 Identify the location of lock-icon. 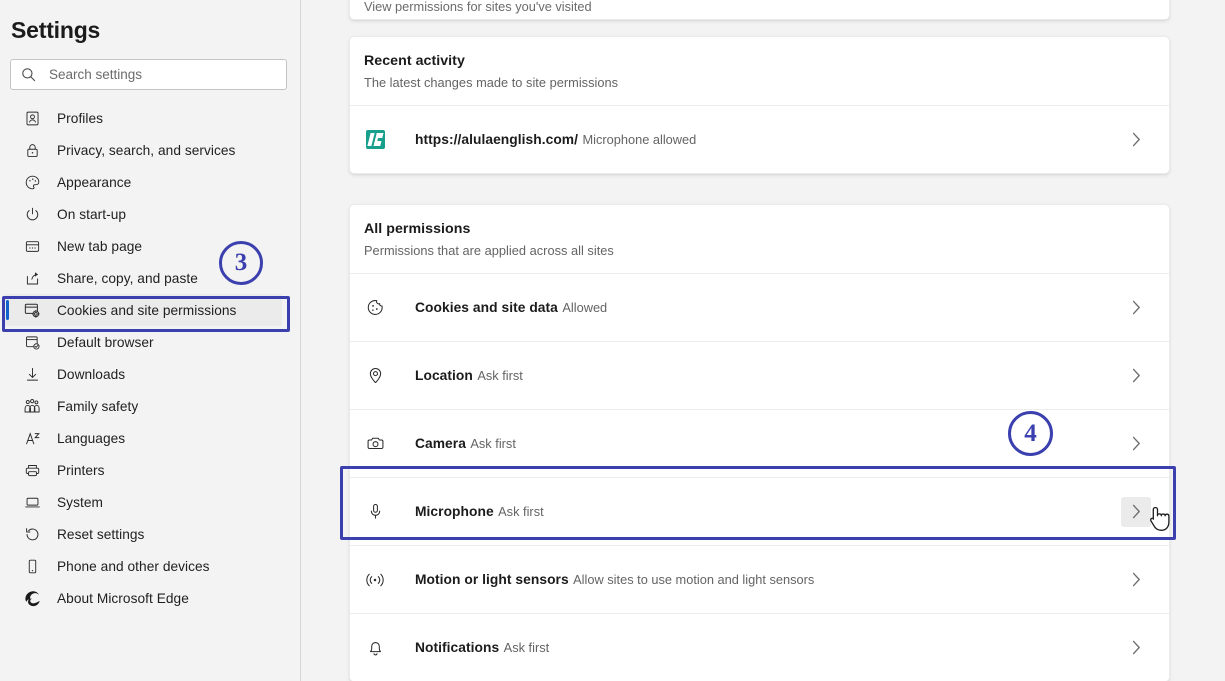
(32, 150).